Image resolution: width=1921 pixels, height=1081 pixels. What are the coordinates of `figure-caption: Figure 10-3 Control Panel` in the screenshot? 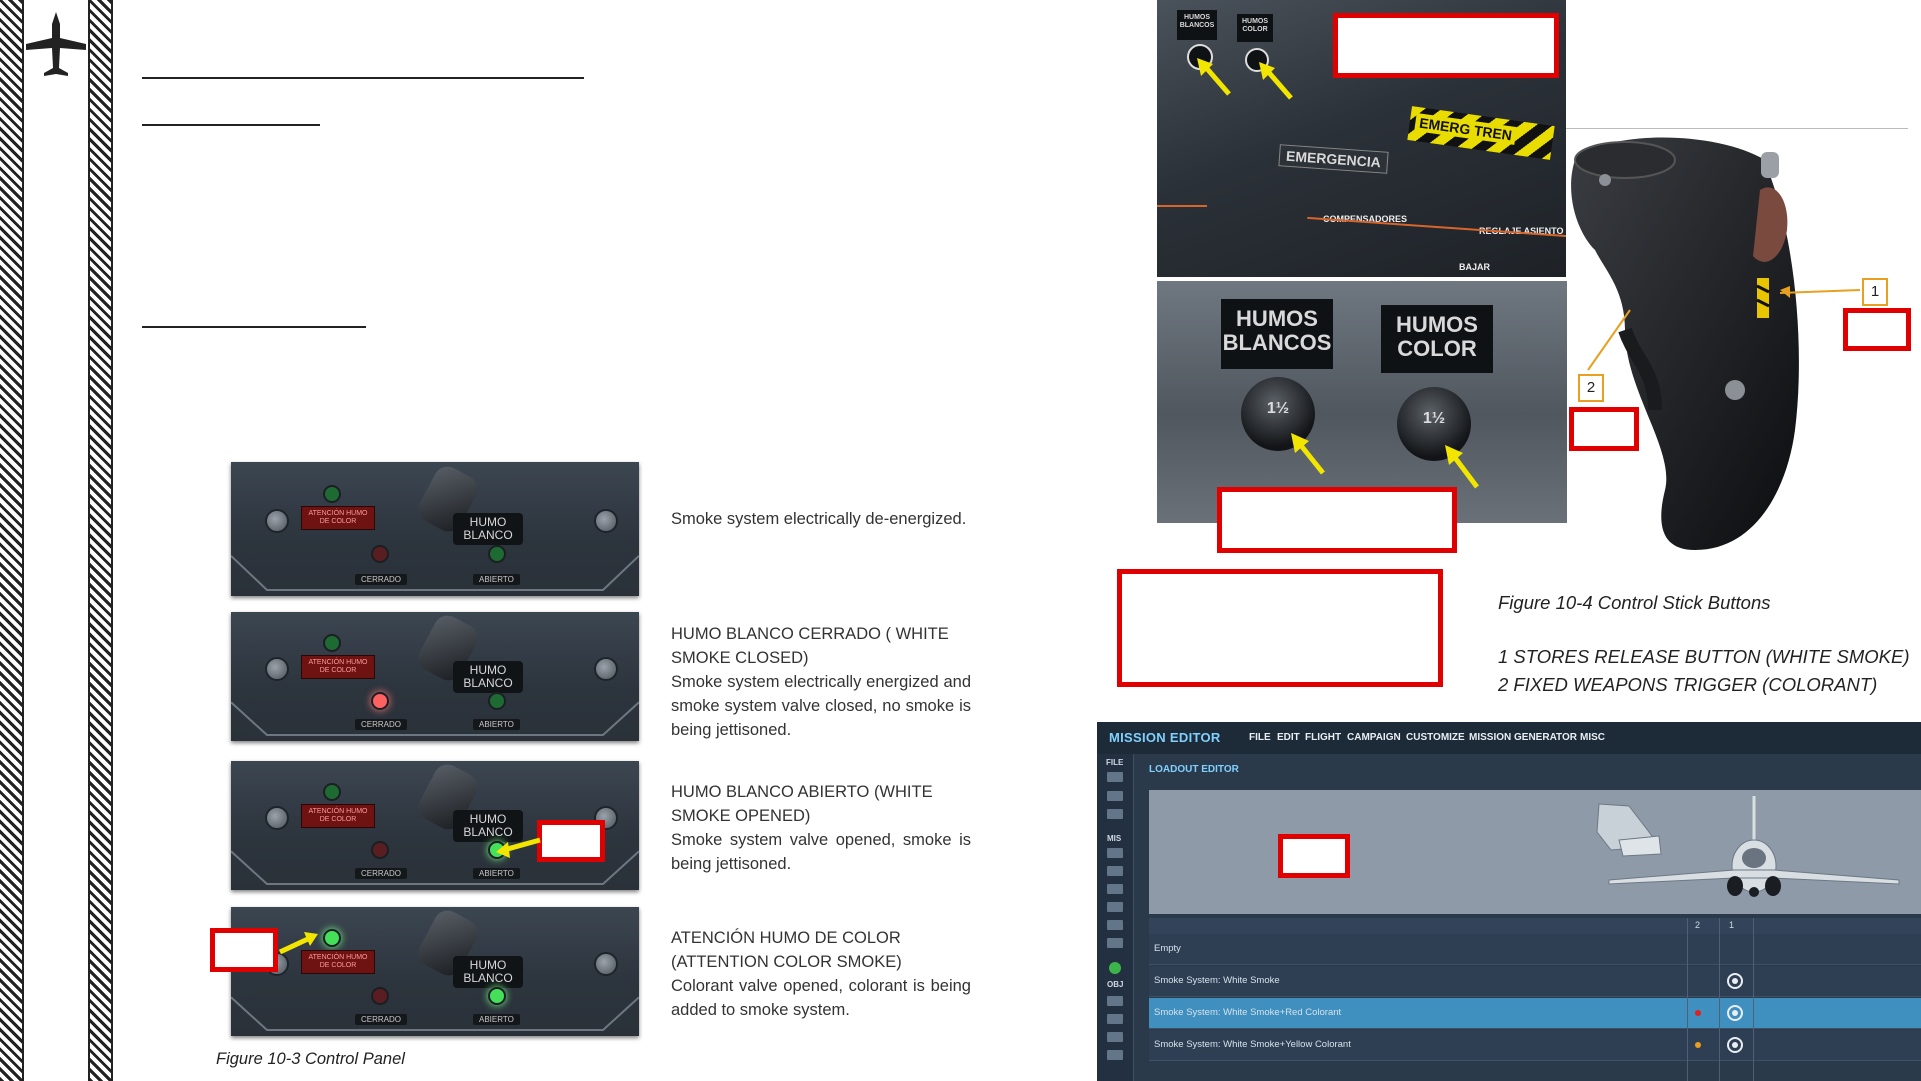 It's located at (310, 1059).